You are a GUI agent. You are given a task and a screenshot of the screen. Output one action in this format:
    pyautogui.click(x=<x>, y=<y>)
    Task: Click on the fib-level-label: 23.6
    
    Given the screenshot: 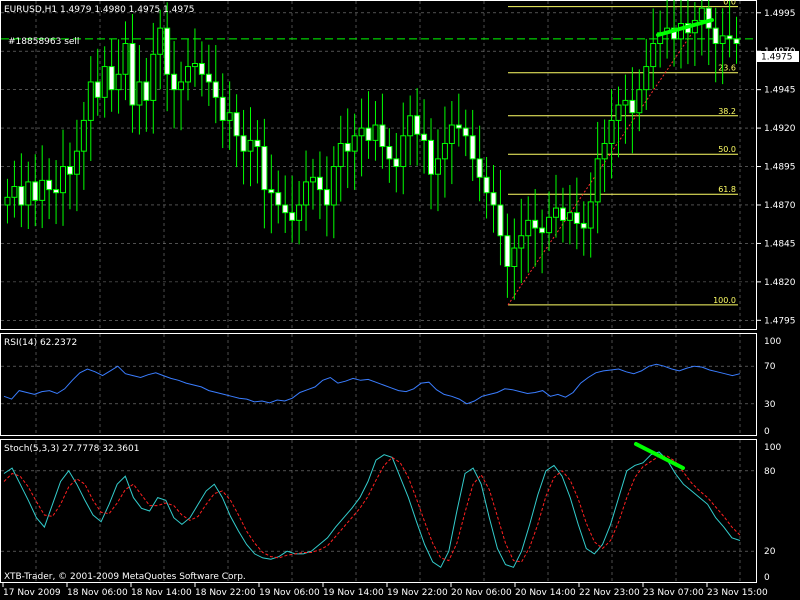 What is the action you would take?
    pyautogui.click(x=727, y=68)
    